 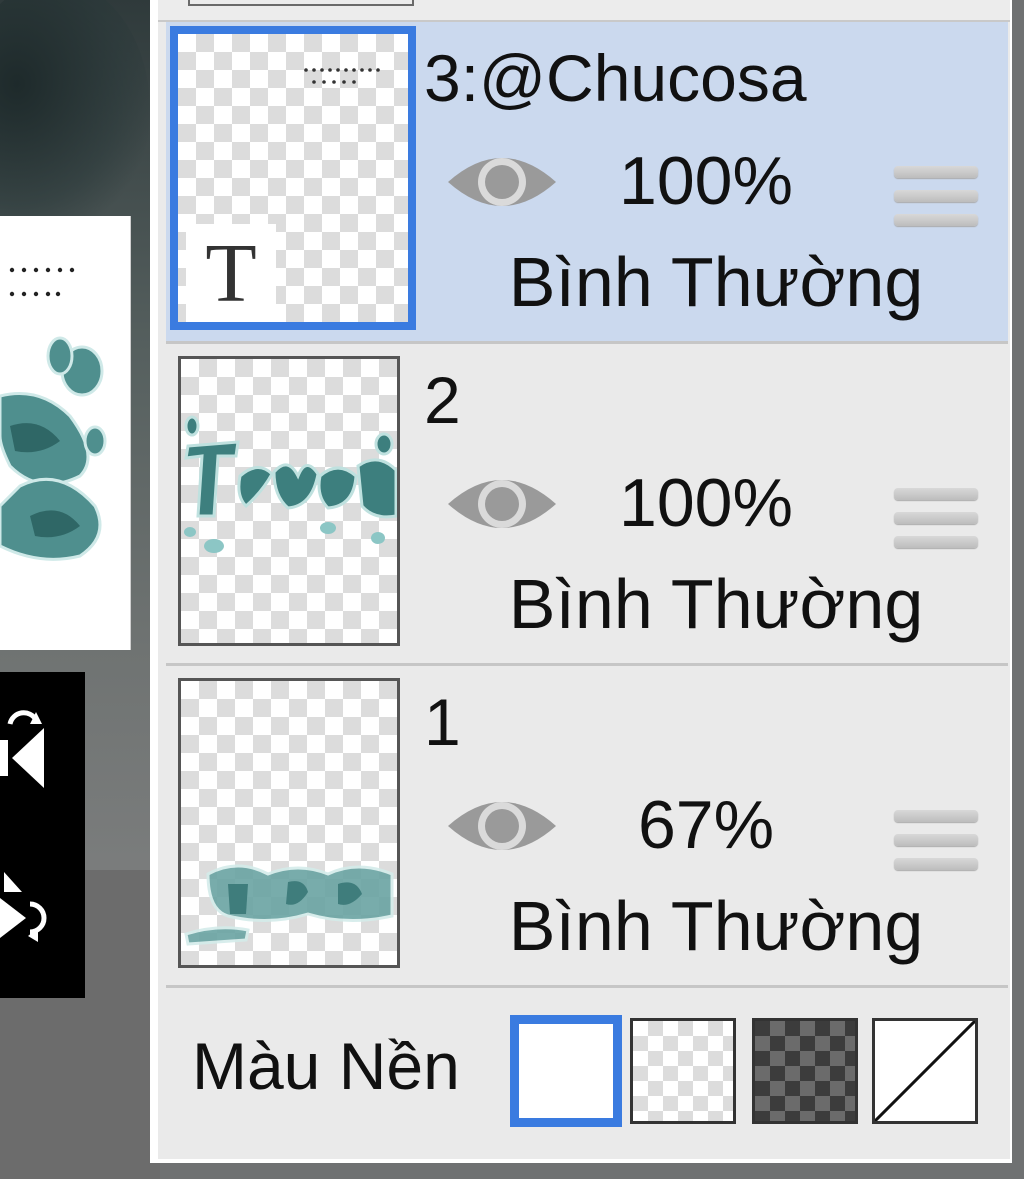 I want to click on text-layer-icon: T, so click(x=231, y=273).